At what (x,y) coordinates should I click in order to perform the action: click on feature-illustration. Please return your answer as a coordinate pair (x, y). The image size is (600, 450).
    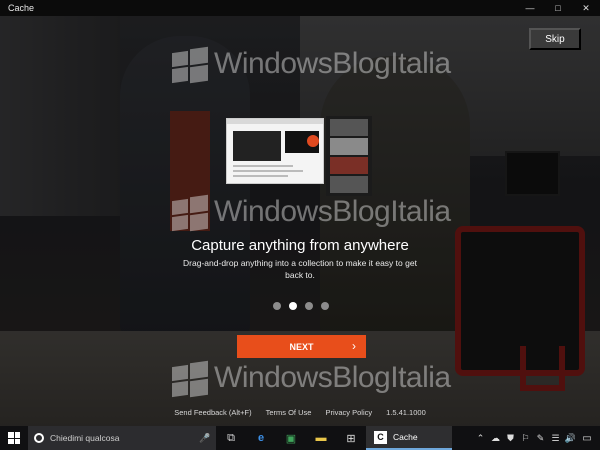
    Looking at the image, I should click on (301, 156).